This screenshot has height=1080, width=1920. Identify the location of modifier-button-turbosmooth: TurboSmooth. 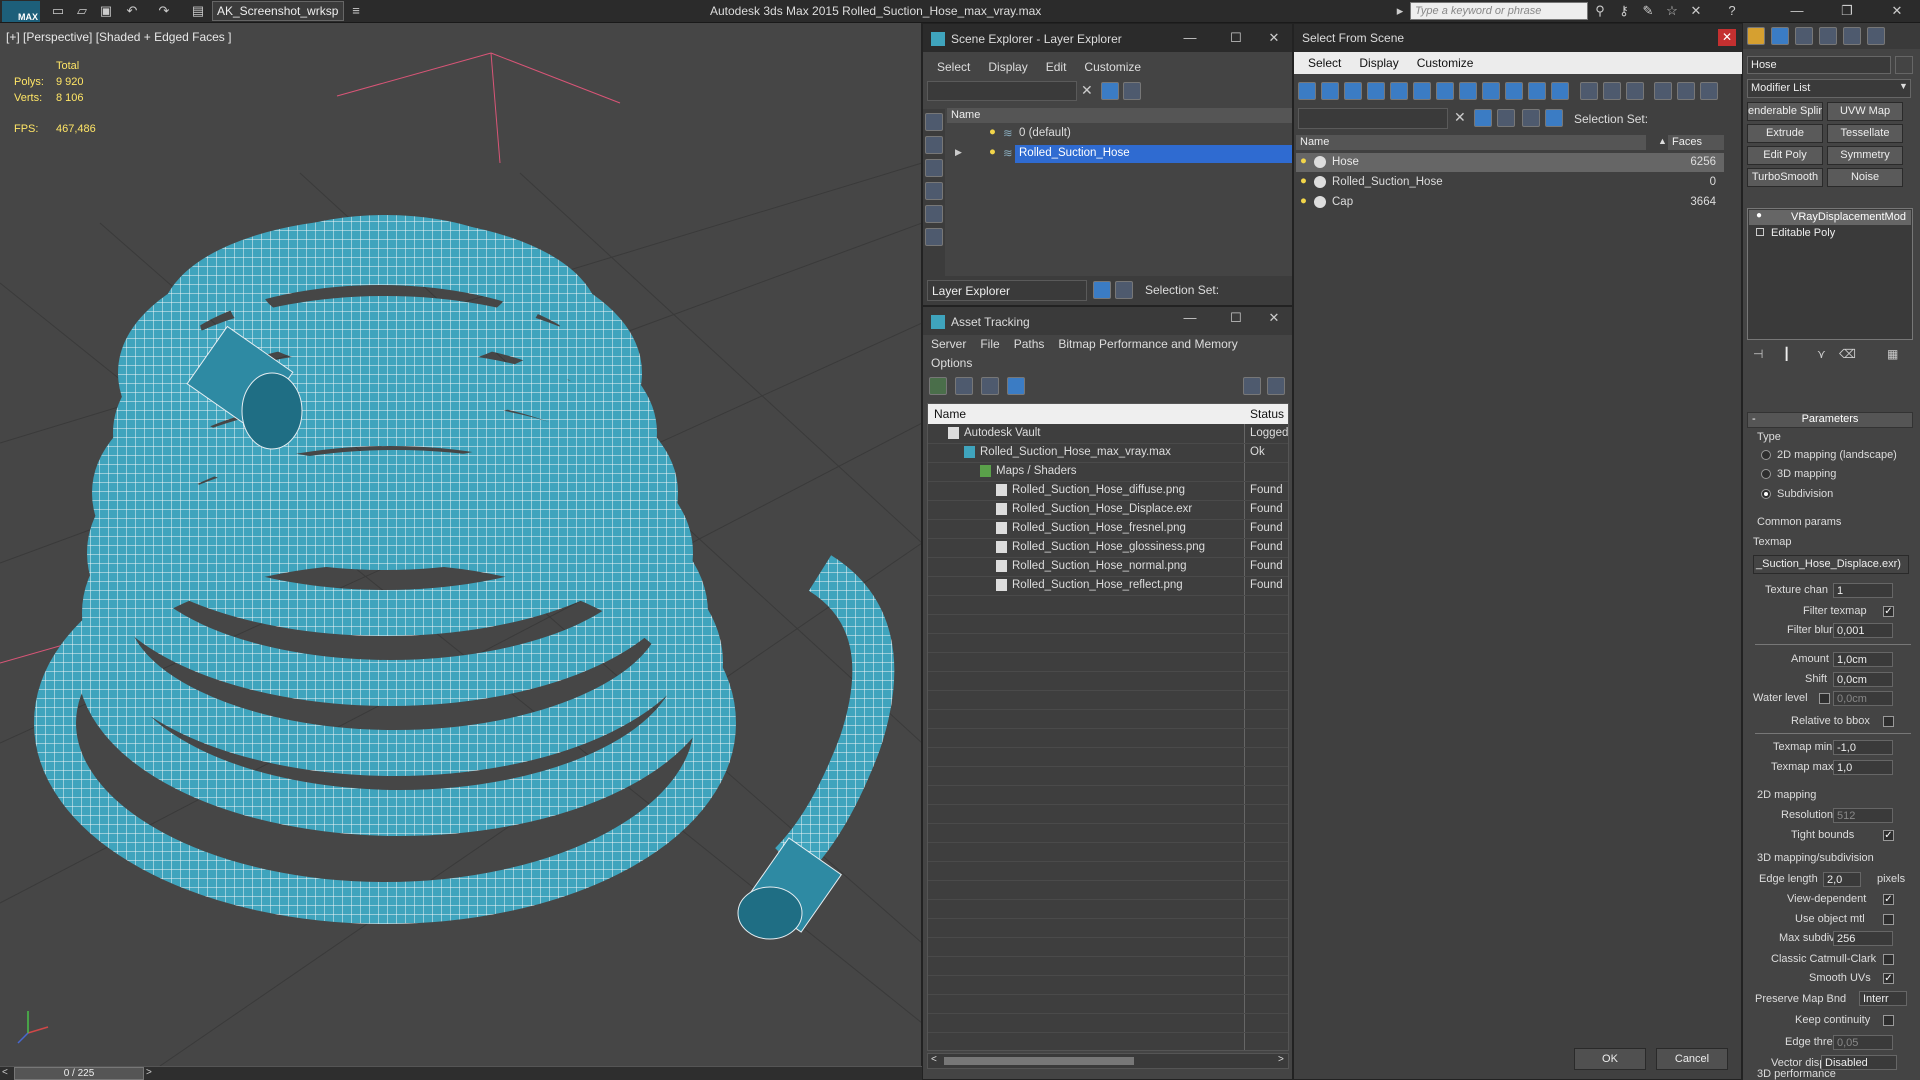
(1785, 177).